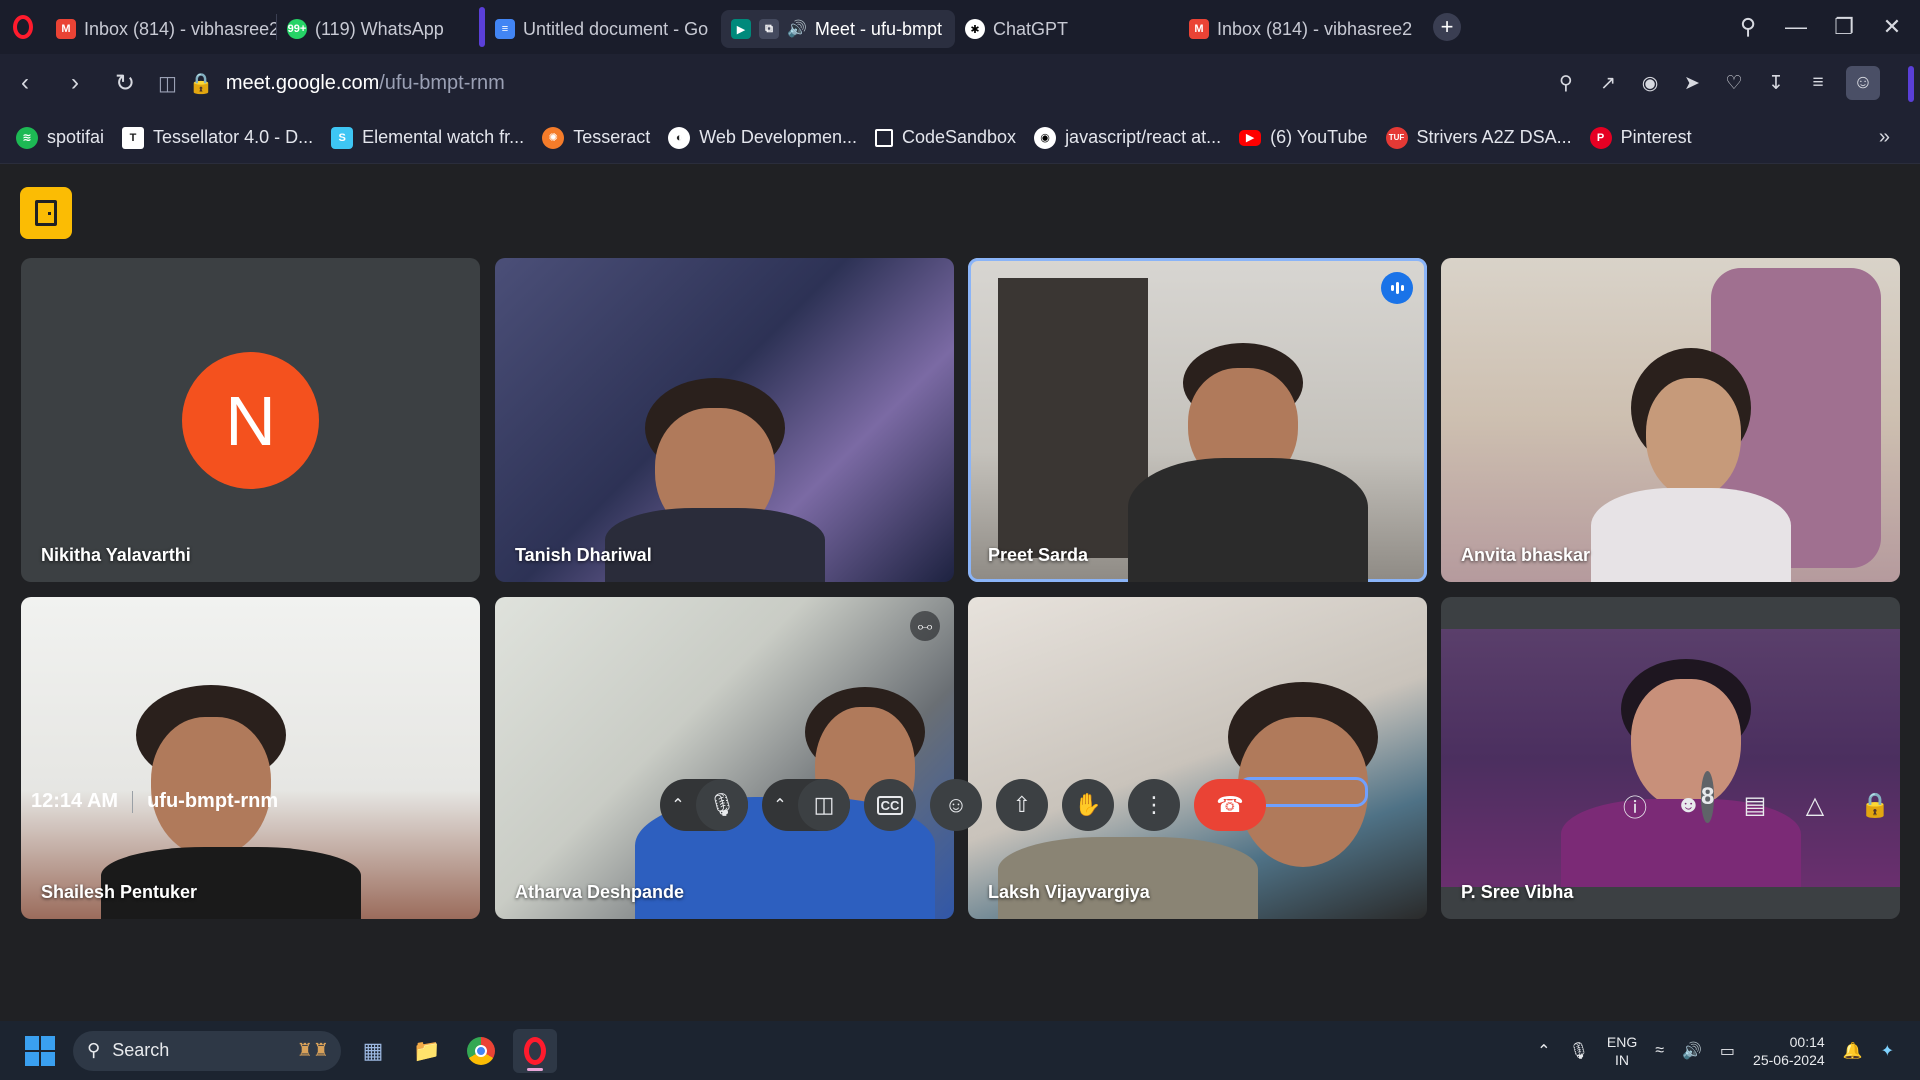 The image size is (1920, 1080). Describe the element at coordinates (133, 801) in the screenshot. I see `divider` at that location.